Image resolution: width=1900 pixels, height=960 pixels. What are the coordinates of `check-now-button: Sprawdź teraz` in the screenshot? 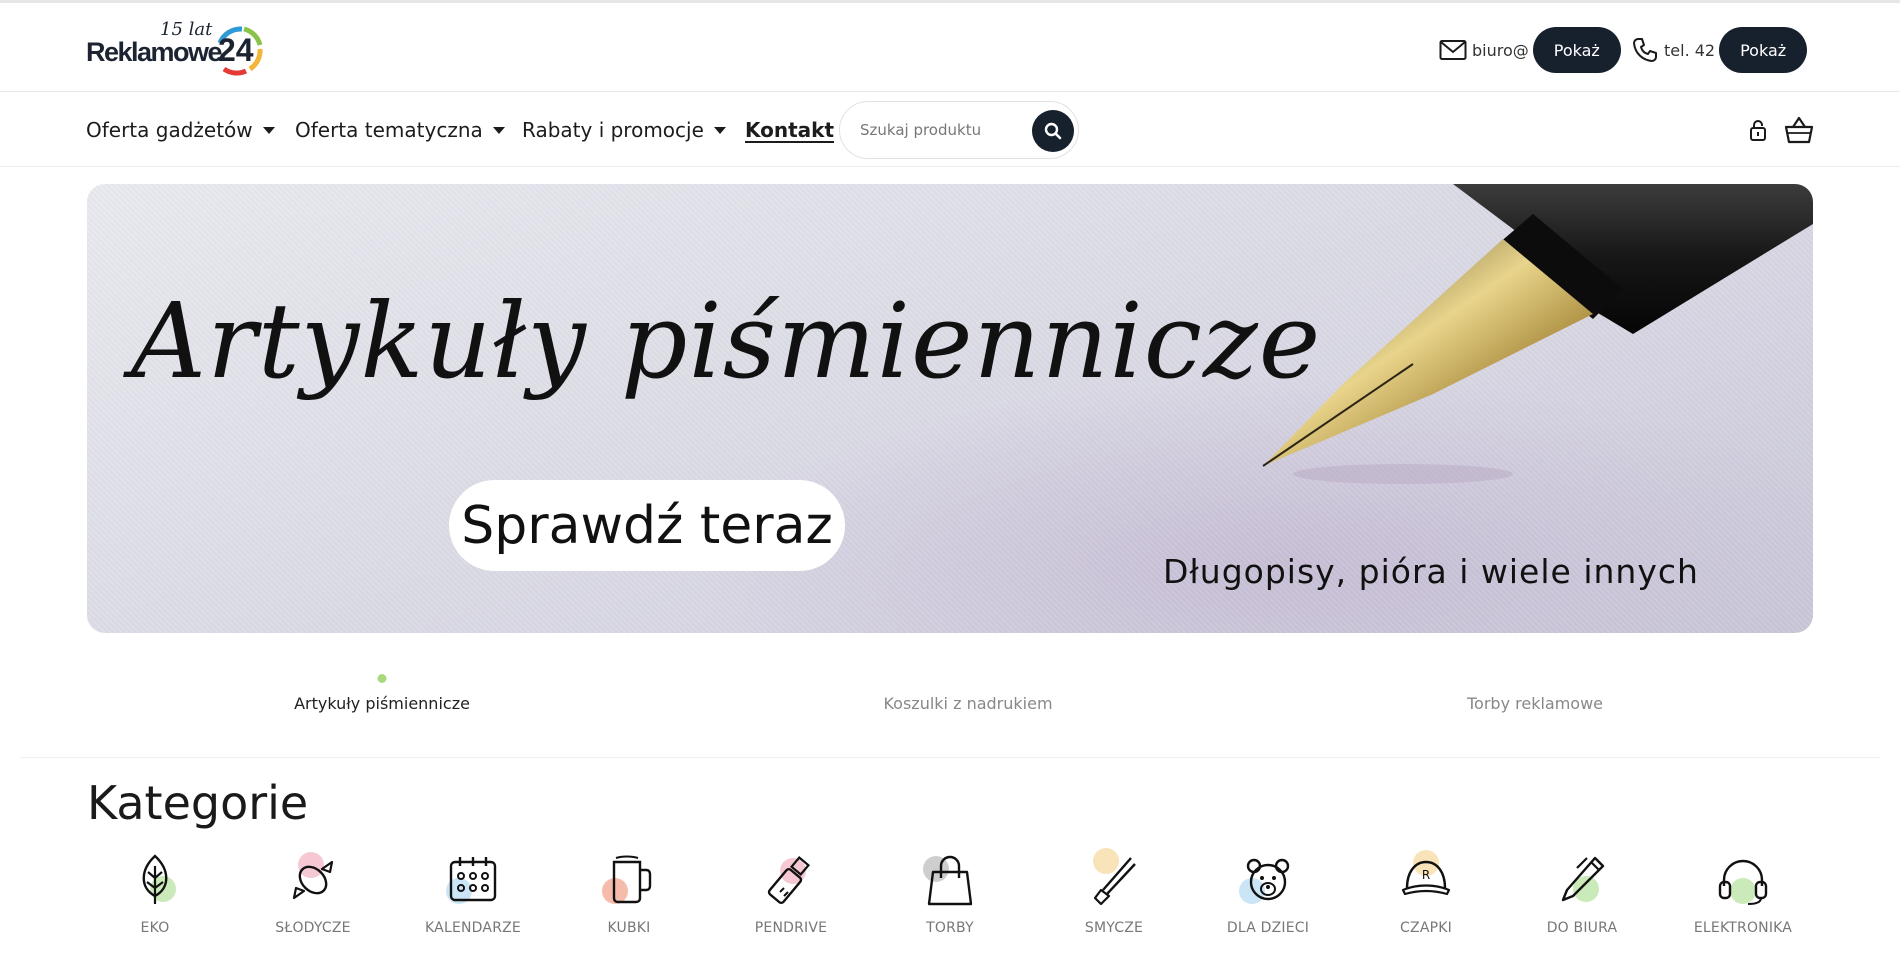 It's located at (647, 525).